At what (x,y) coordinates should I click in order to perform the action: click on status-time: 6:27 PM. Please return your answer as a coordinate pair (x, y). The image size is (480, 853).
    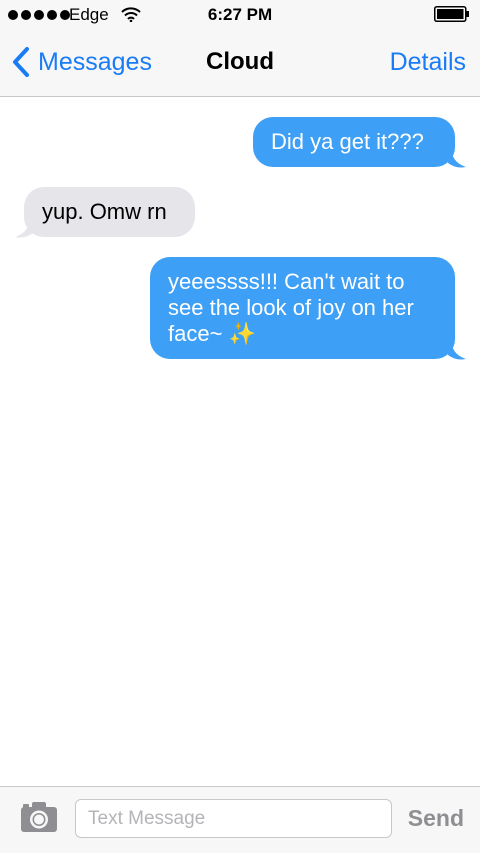
    Looking at the image, I should click on (240, 14).